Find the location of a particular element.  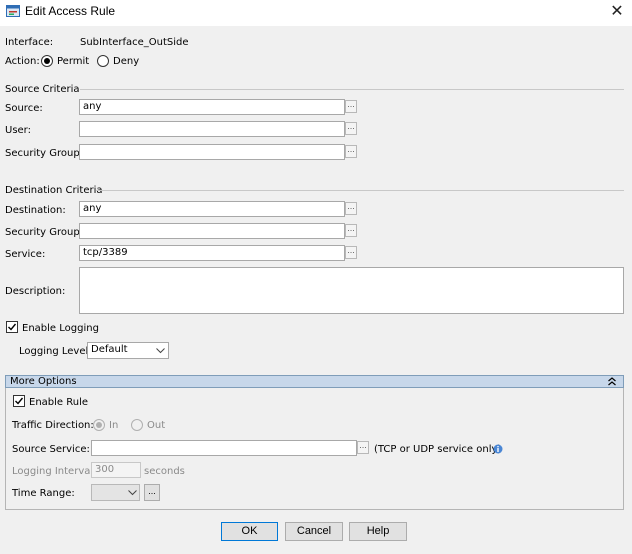

service-label: Service: is located at coordinates (25, 254).